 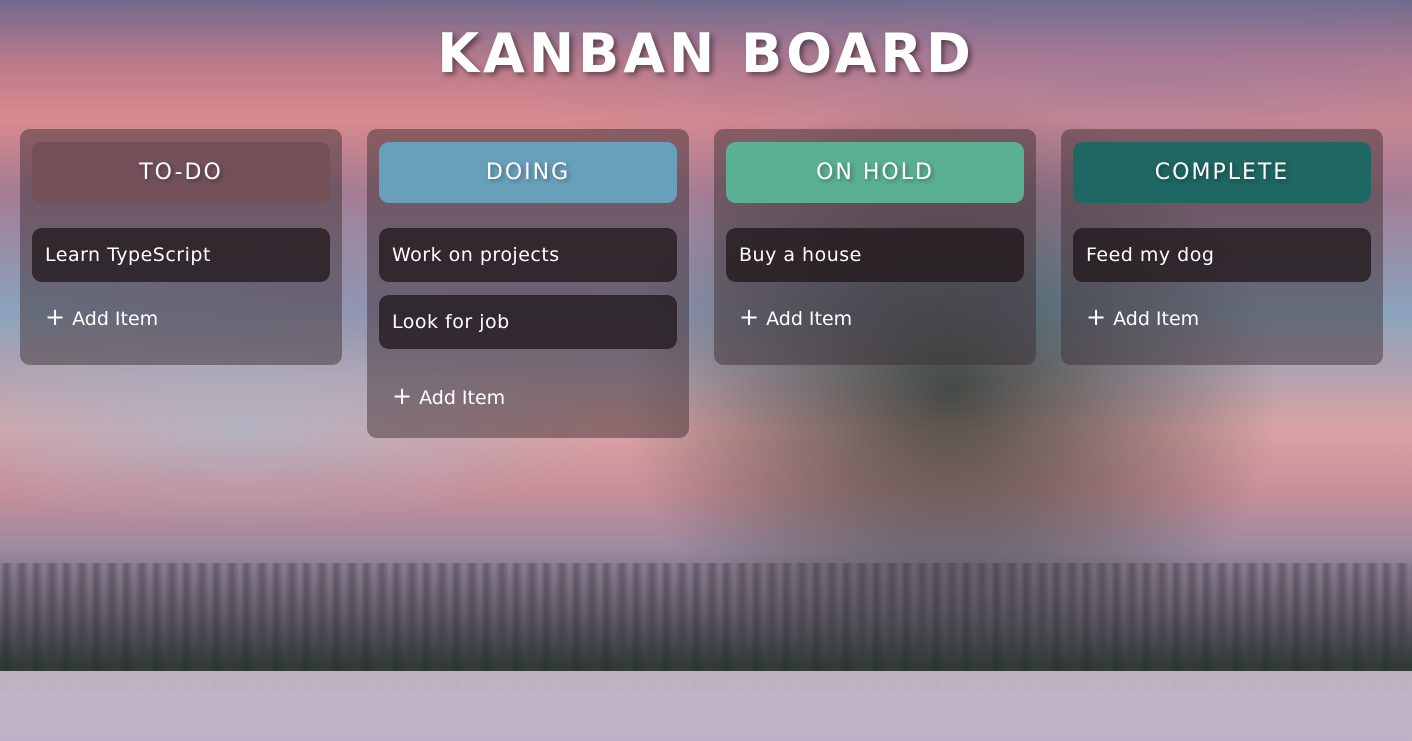 I want to click on column-title-doing: DOING, so click(x=528, y=172).